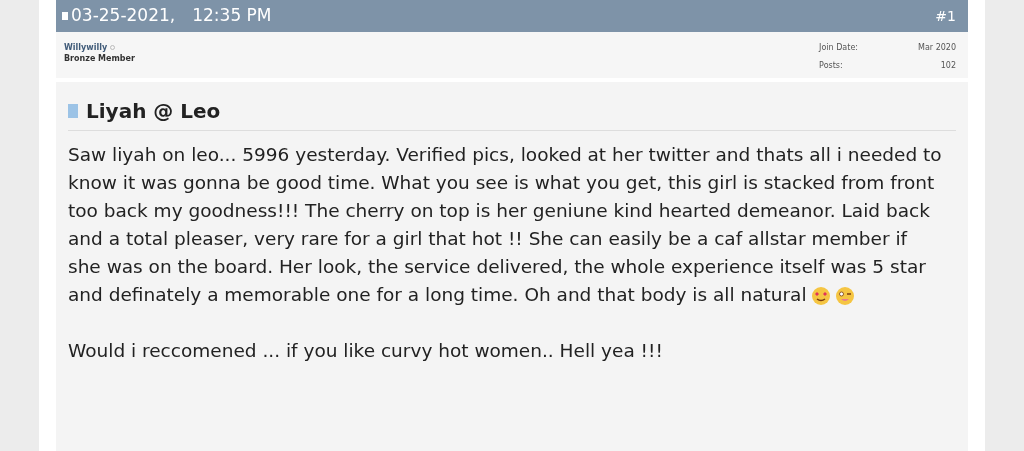 This screenshot has height=451, width=1024. Describe the element at coordinates (947, 66) in the screenshot. I see `stat-value: 102` at that location.